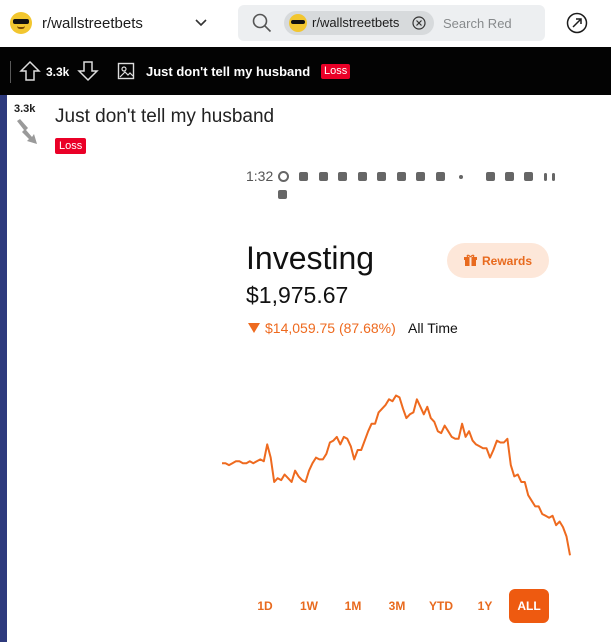 This screenshot has height=642, width=611. What do you see at coordinates (529, 177) in the screenshot?
I see `network-icon` at bounding box center [529, 177].